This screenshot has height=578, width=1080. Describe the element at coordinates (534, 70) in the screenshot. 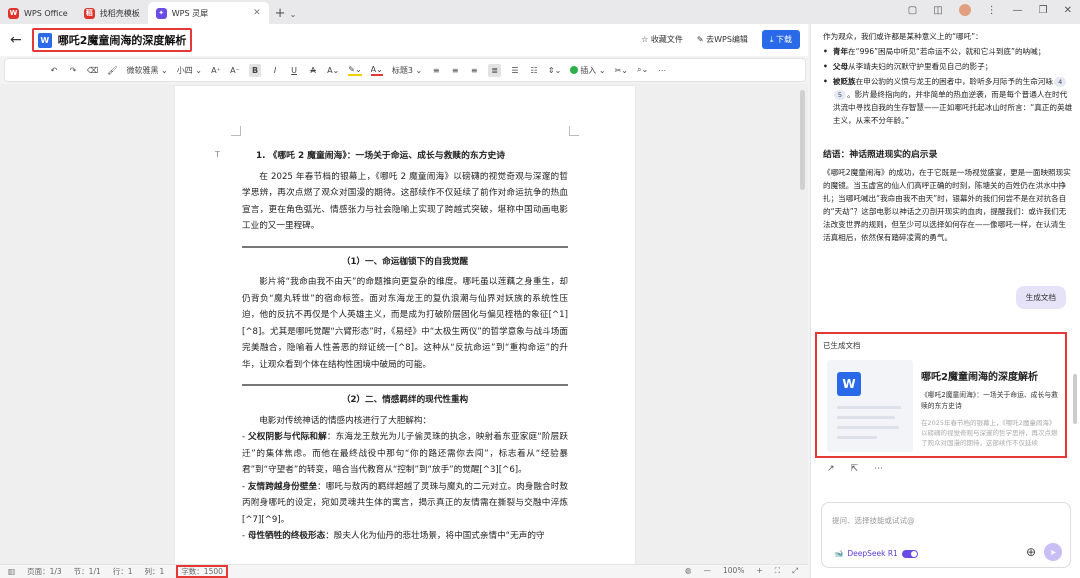

I see `list-icon: ☷` at that location.